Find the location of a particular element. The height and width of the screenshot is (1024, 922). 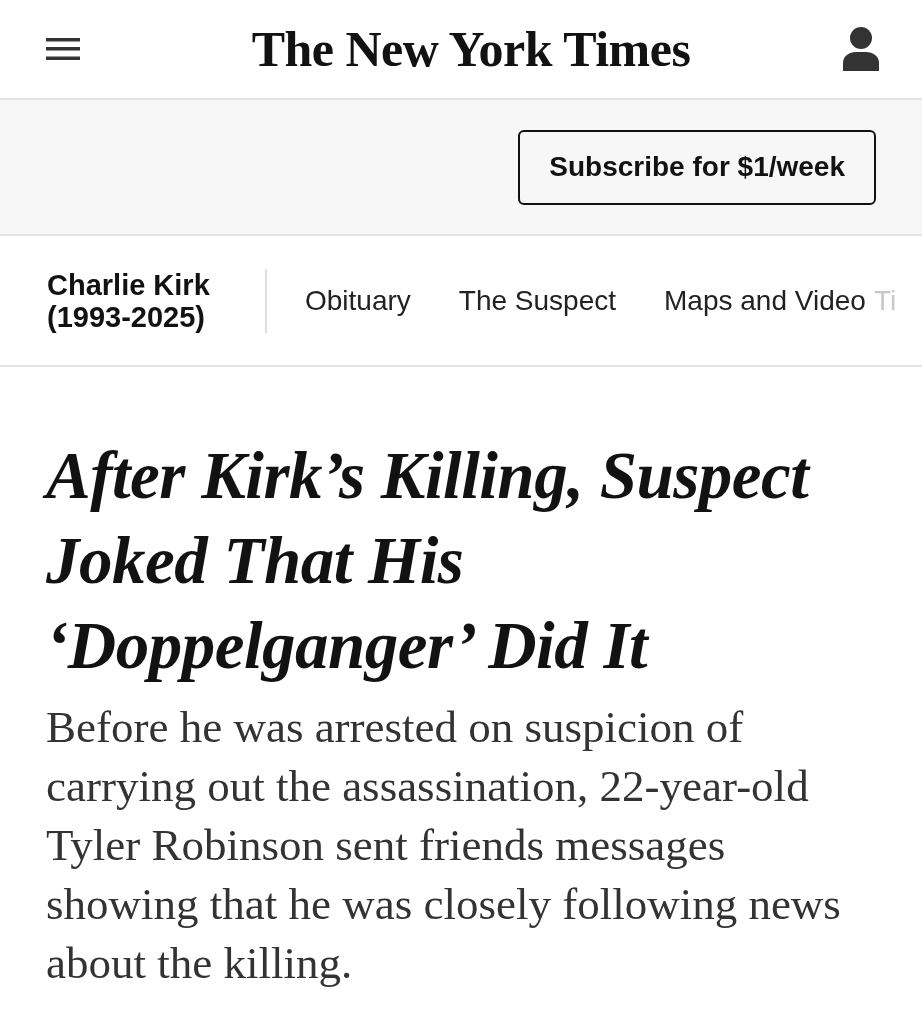

menu-button is located at coordinates (63, 49).